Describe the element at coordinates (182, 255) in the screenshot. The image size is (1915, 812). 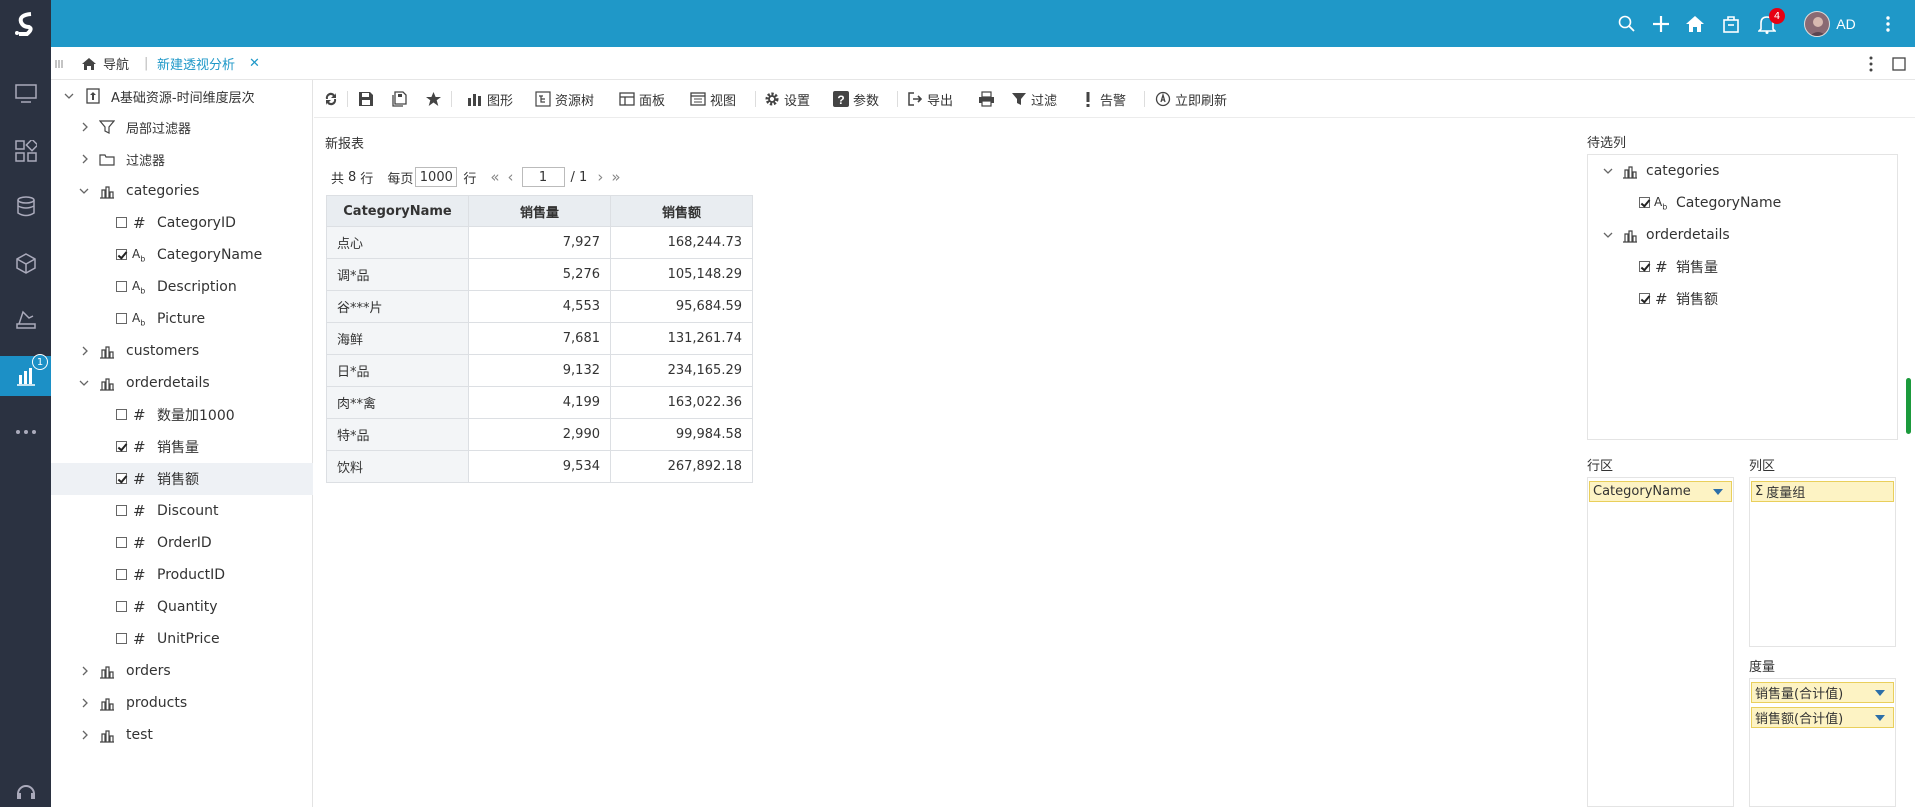
I see `tree-field: Ab CategoryName` at that location.